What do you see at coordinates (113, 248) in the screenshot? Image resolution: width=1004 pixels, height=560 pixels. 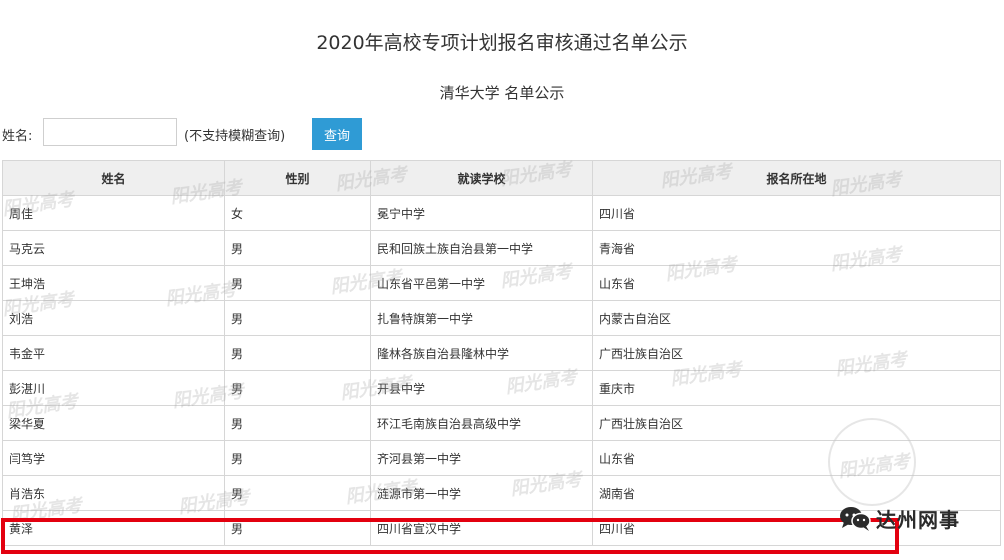 I see `cell-name: 马克云` at bounding box center [113, 248].